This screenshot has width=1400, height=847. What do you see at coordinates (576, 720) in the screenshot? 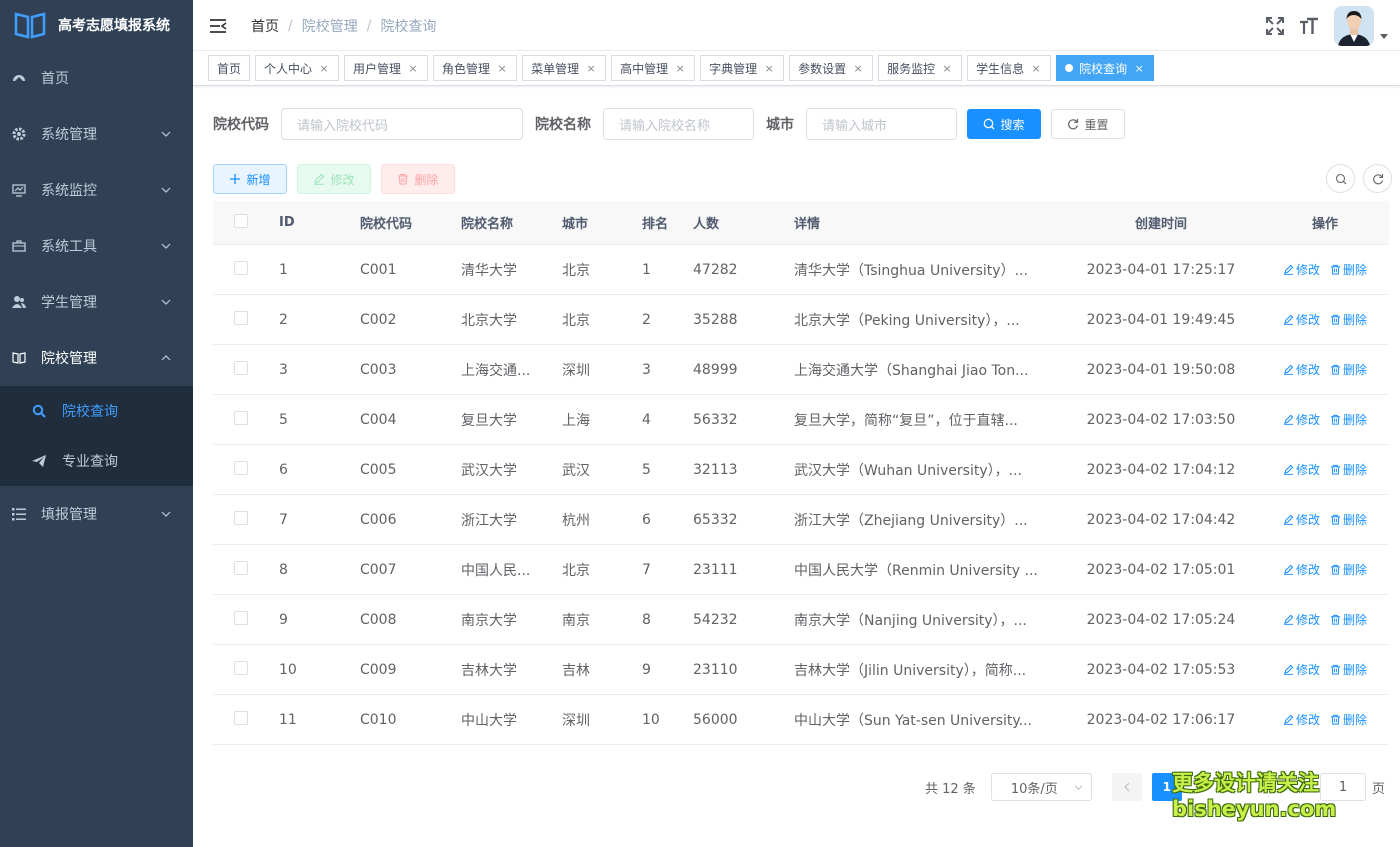
I see `cell-city: 深圳` at bounding box center [576, 720].